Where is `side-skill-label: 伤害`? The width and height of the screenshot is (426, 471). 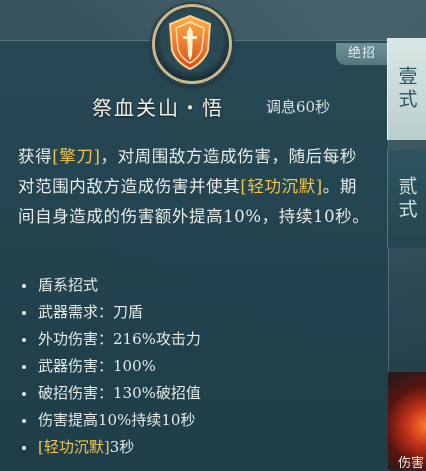
side-skill-label: 伤害 is located at coordinates (410, 463).